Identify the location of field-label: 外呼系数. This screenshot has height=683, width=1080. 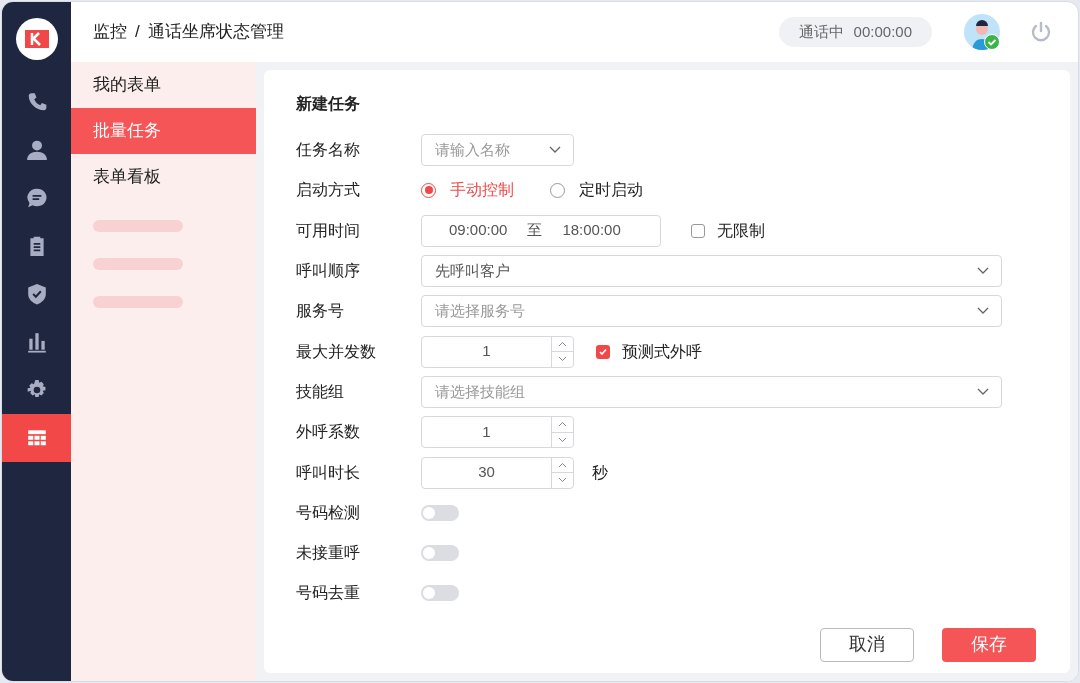
(328, 432).